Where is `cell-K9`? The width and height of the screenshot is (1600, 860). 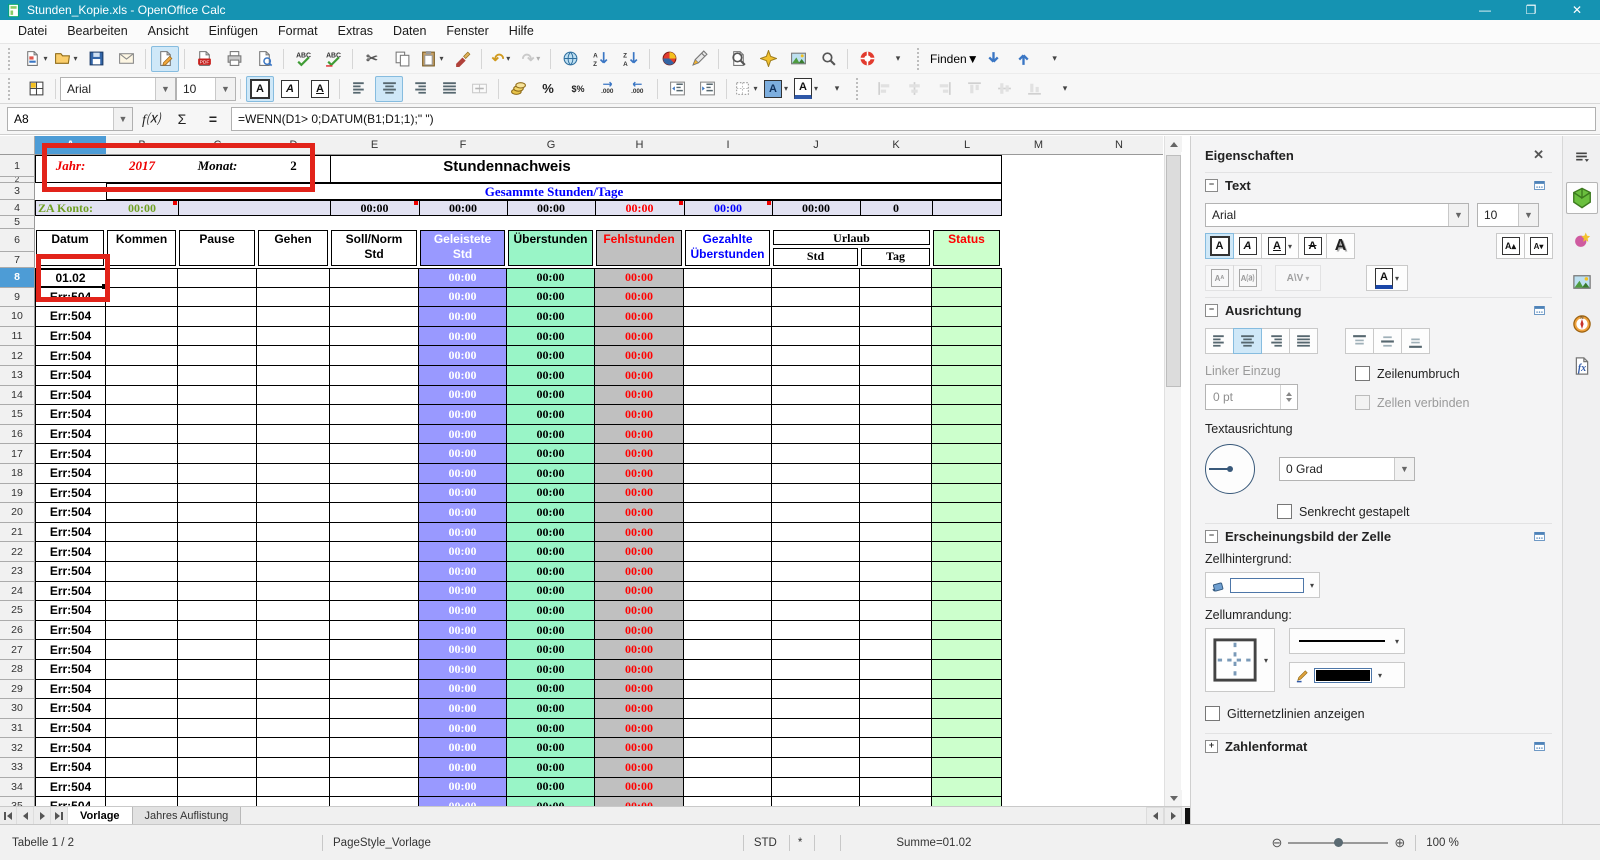 cell-K9 is located at coordinates (896, 297).